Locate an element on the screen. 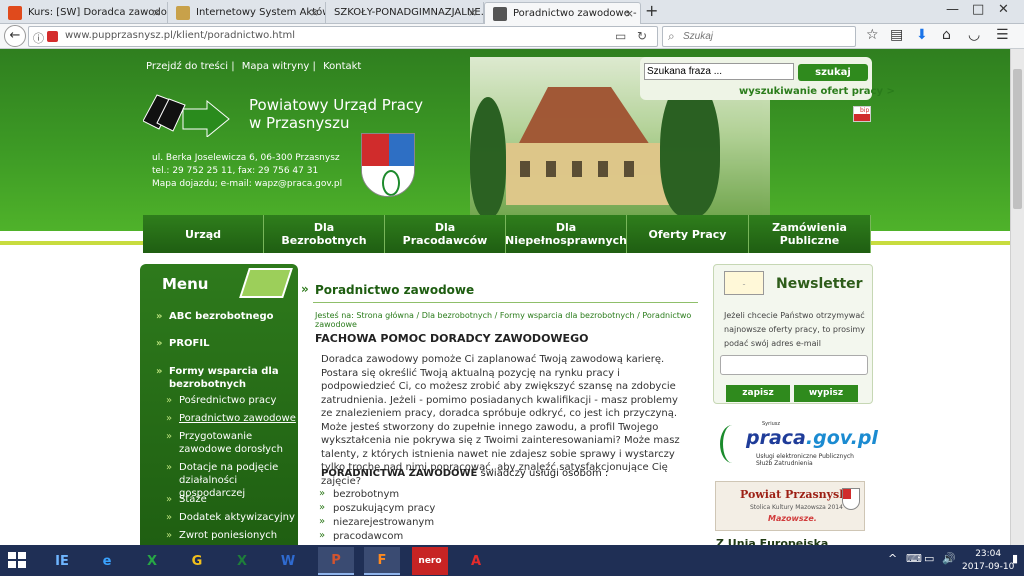 Image resolution: width=1024 pixels, height=576 pixels. menu-arrow-icon is located at coordinates (266, 283).